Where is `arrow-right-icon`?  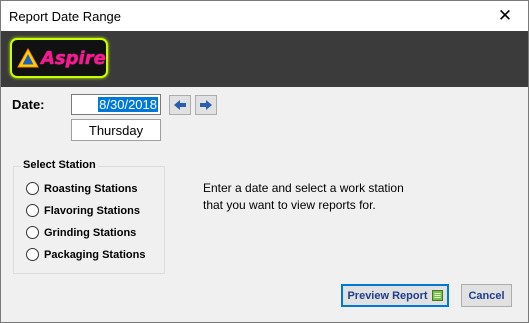
arrow-right-icon is located at coordinates (206, 105).